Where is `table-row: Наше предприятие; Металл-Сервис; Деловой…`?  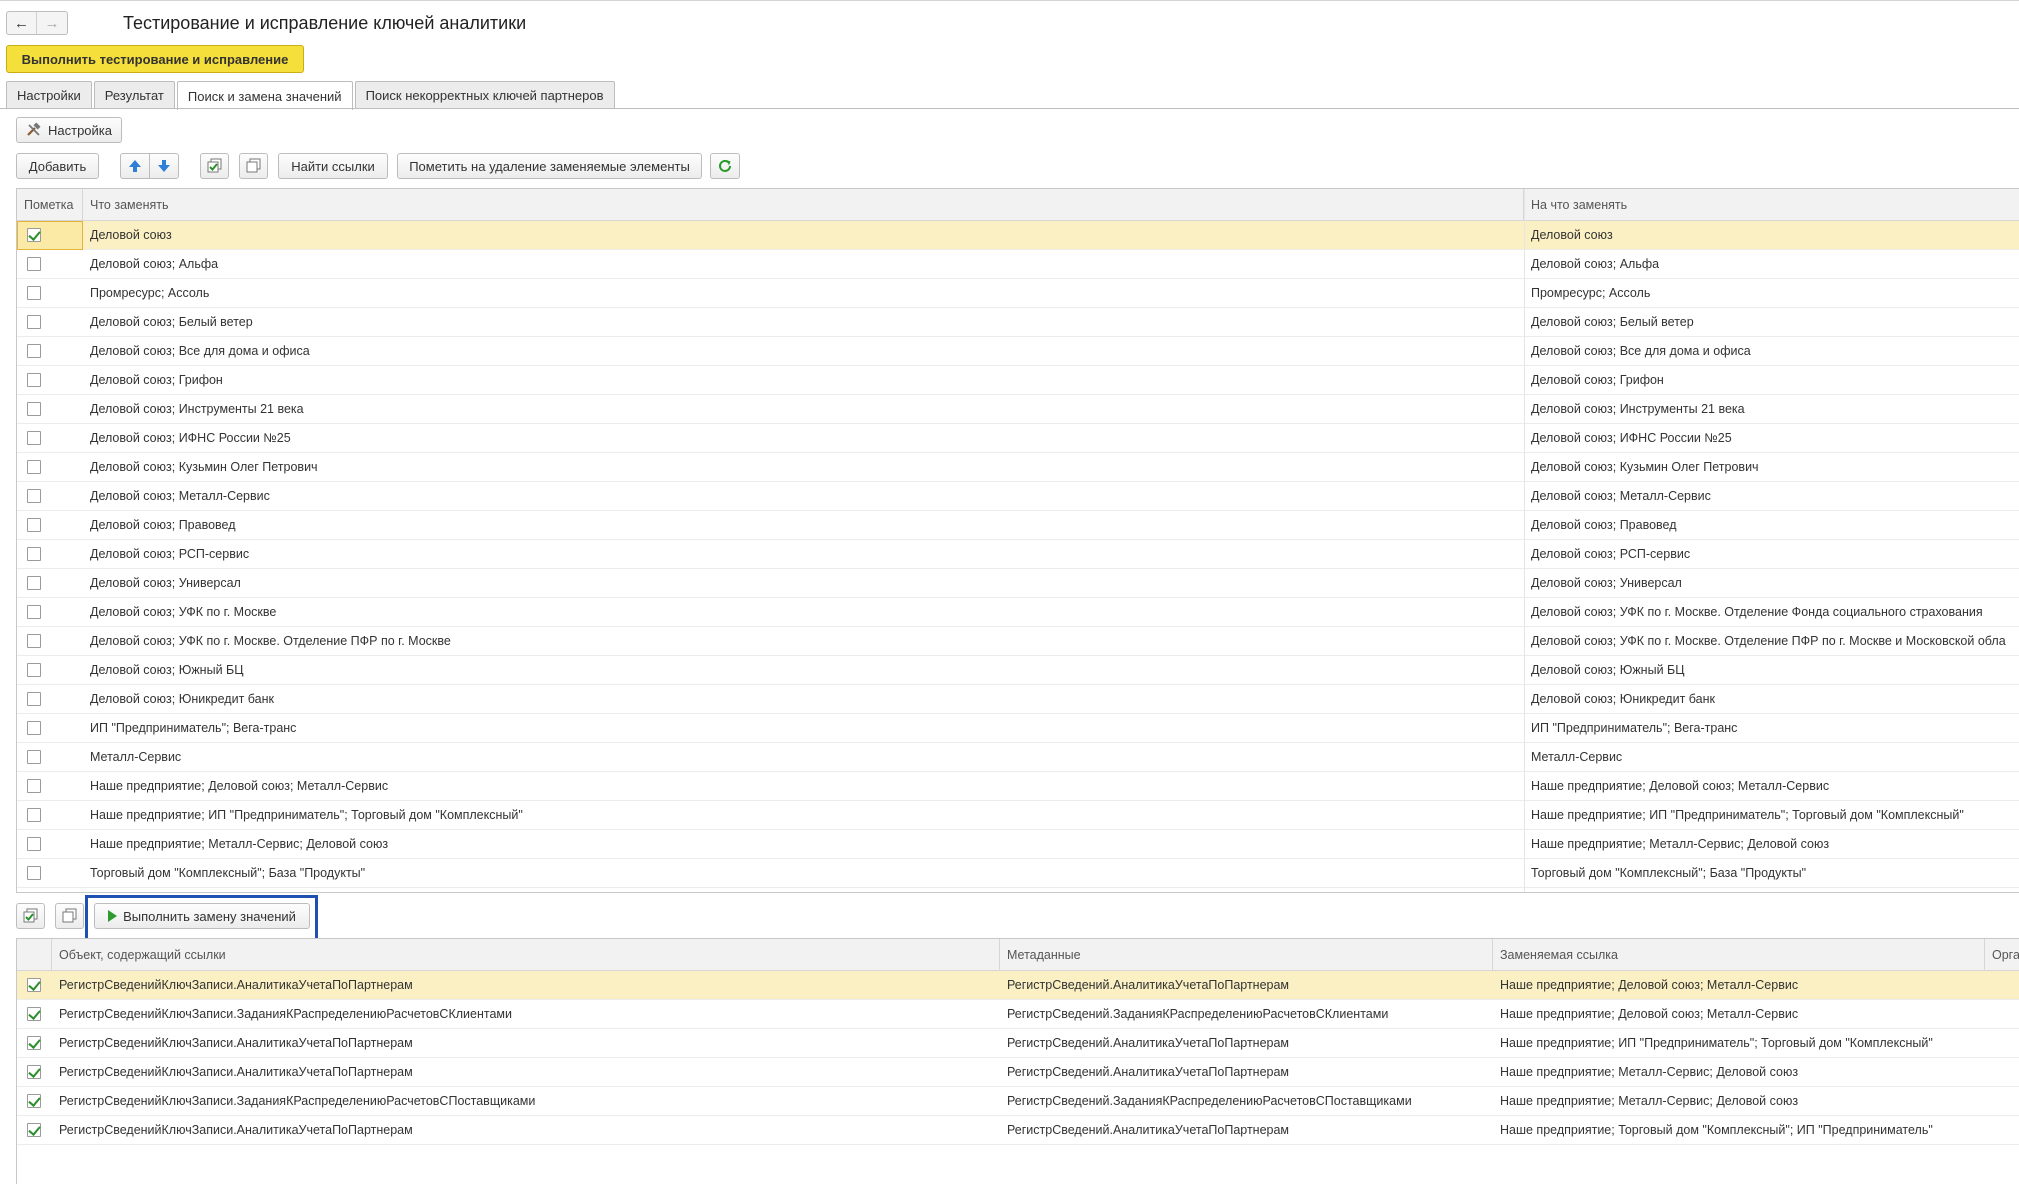 table-row: Наше предприятие; Металл-Сервис; Деловой… is located at coordinates (1018, 844).